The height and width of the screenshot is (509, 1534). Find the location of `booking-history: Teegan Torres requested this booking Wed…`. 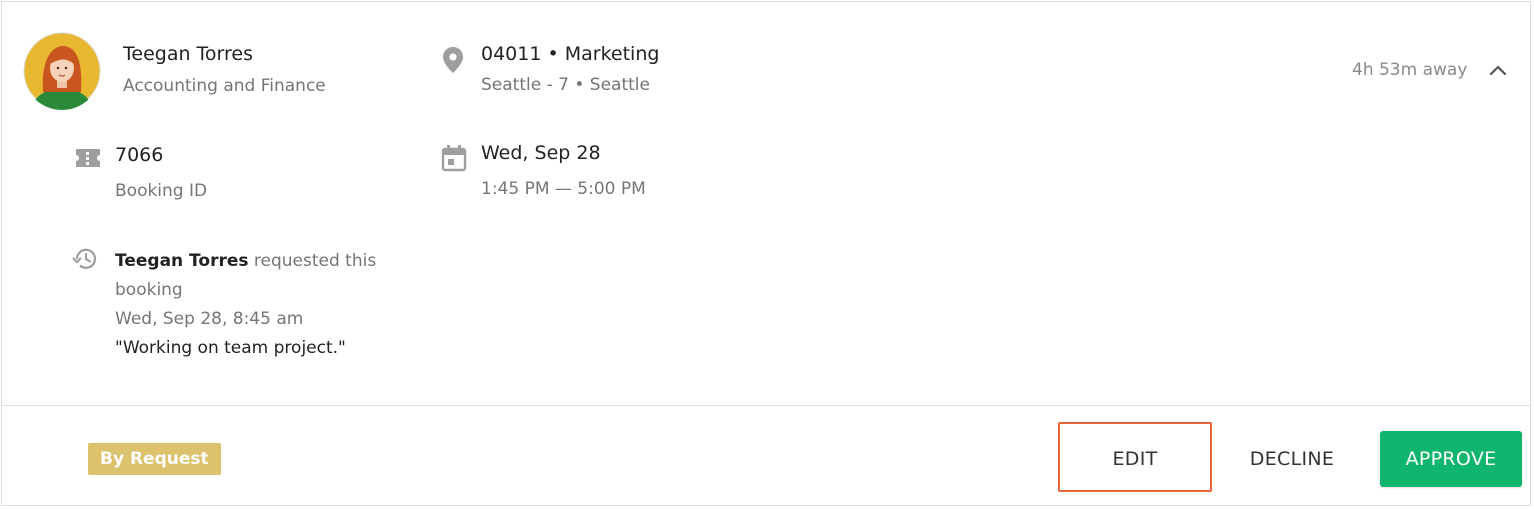

booking-history: Teegan Torres requested this booking Wed… is located at coordinates (250, 305).